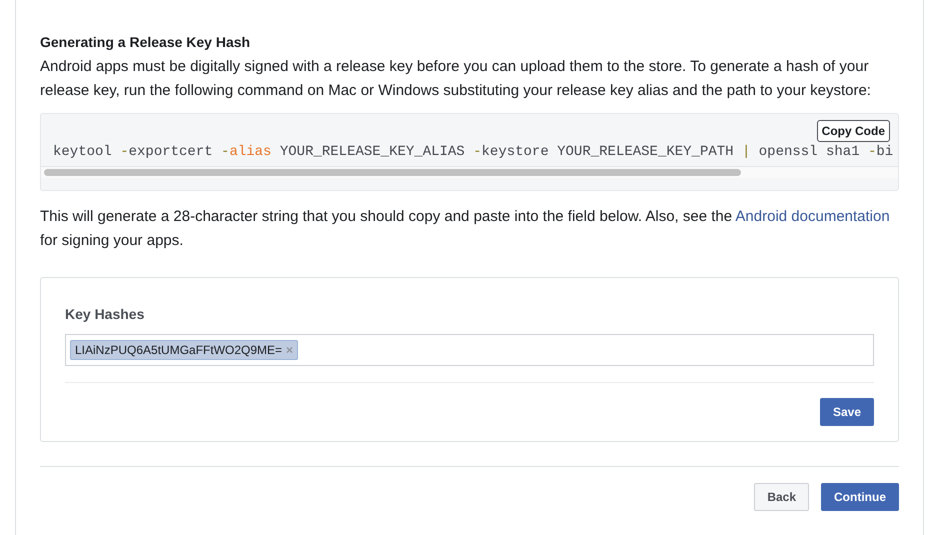 This screenshot has width=941, height=535. What do you see at coordinates (847, 412) in the screenshot?
I see `save-button: Save` at bounding box center [847, 412].